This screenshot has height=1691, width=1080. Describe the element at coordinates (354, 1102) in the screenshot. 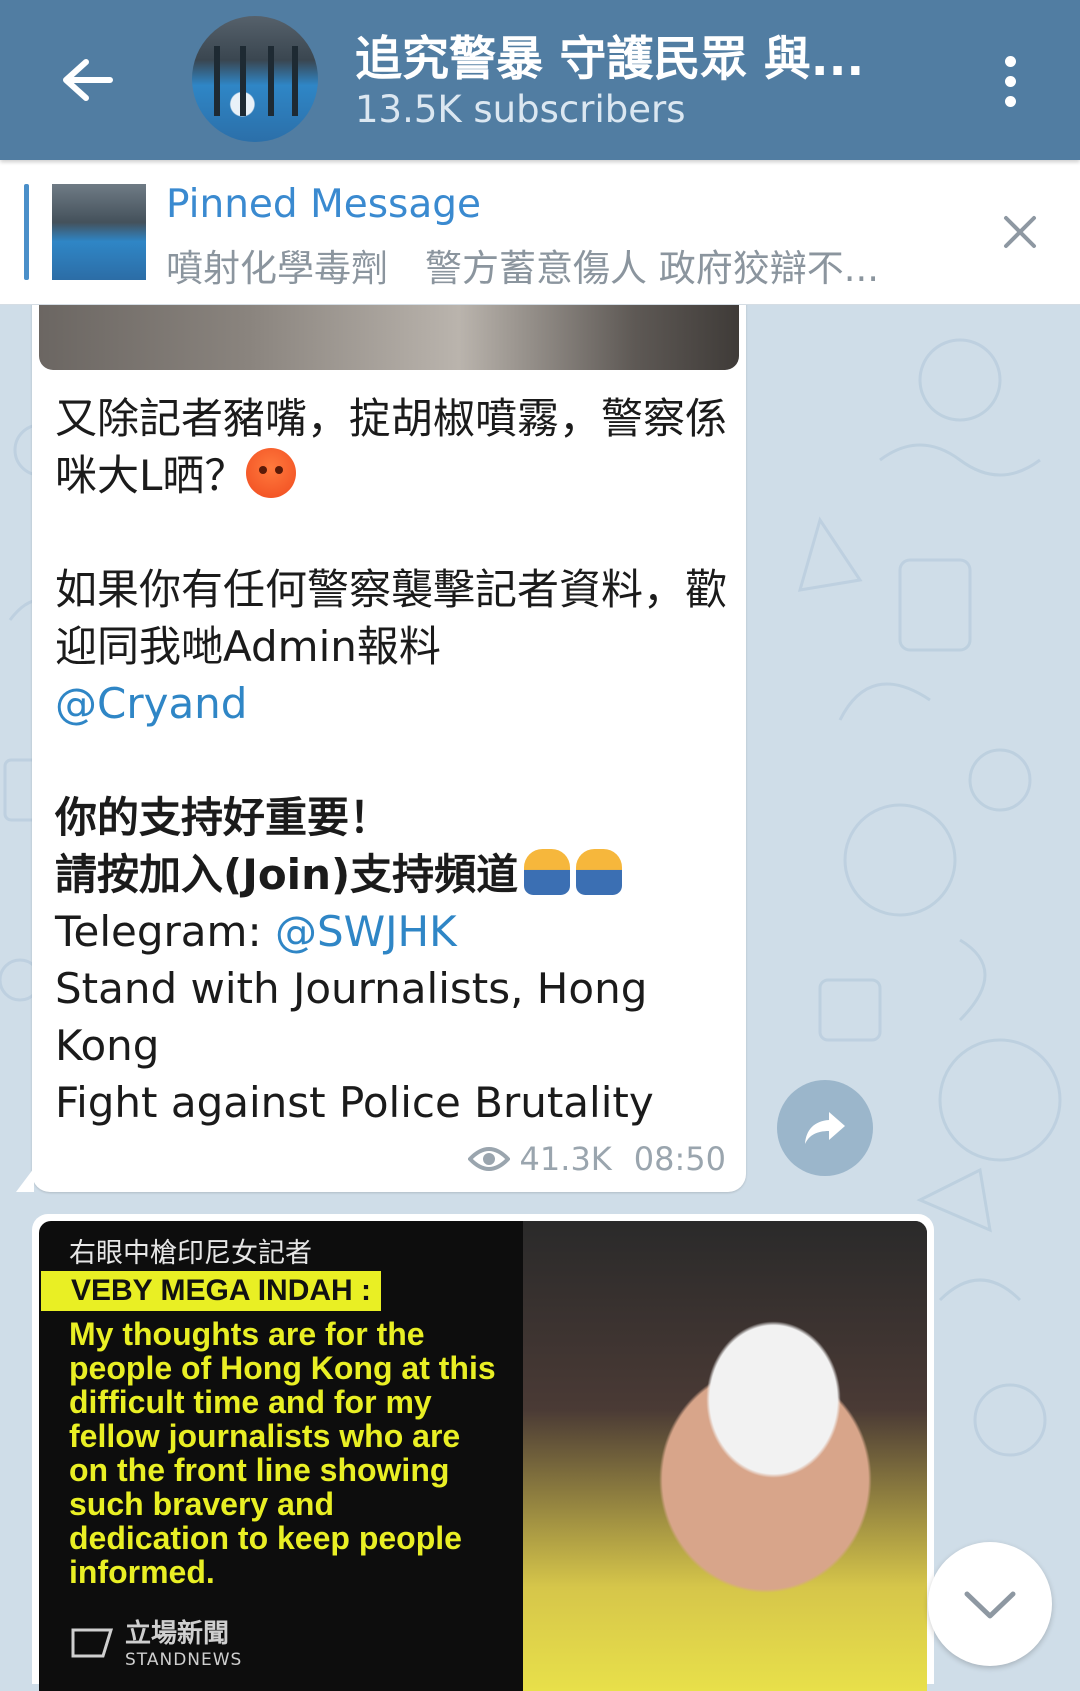

I see `fight-line: Fight against Police Brutality` at that location.